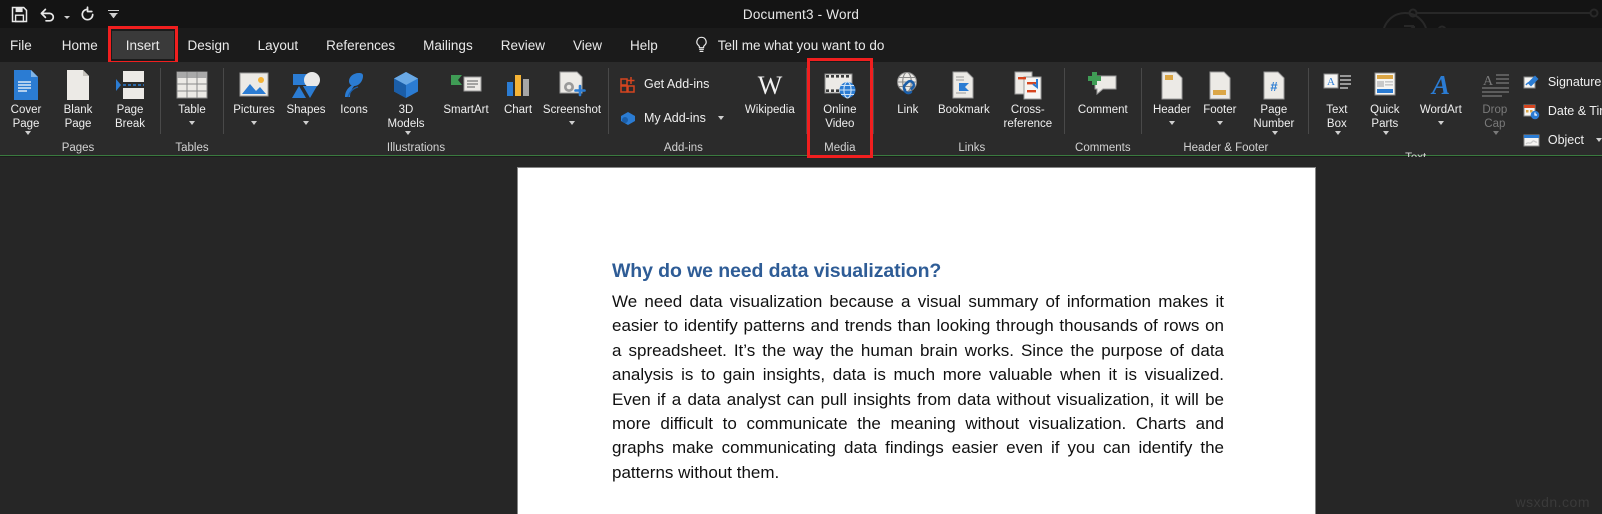  Describe the element at coordinates (306, 85) in the screenshot. I see `shapes-icon` at that location.